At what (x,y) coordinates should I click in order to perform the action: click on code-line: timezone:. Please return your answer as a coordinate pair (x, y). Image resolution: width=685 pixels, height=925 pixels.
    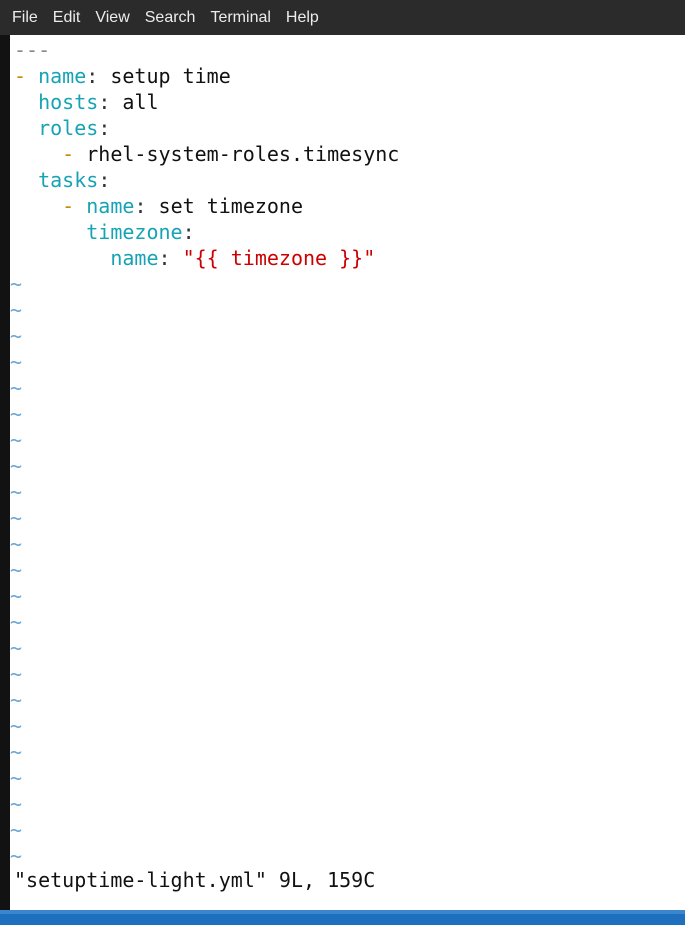
    Looking at the image, I should click on (104, 232).